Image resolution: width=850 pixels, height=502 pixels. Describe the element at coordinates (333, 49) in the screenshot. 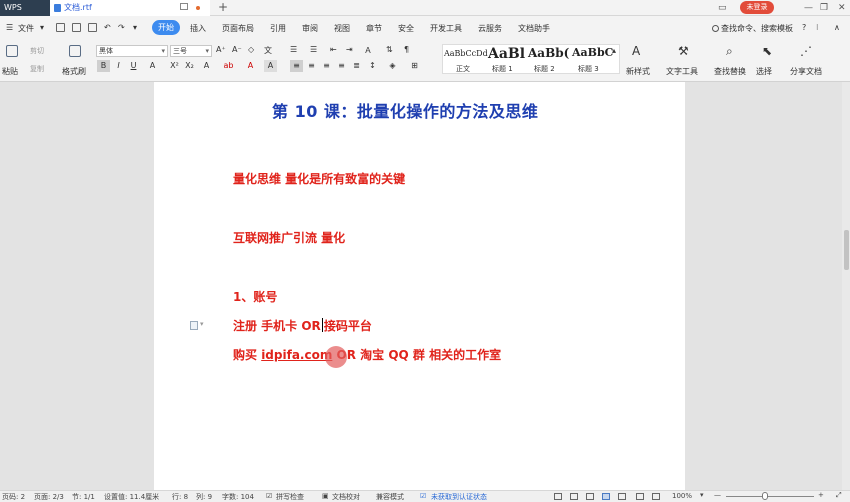

I see `decrease-indent-icon: ⇤` at that location.